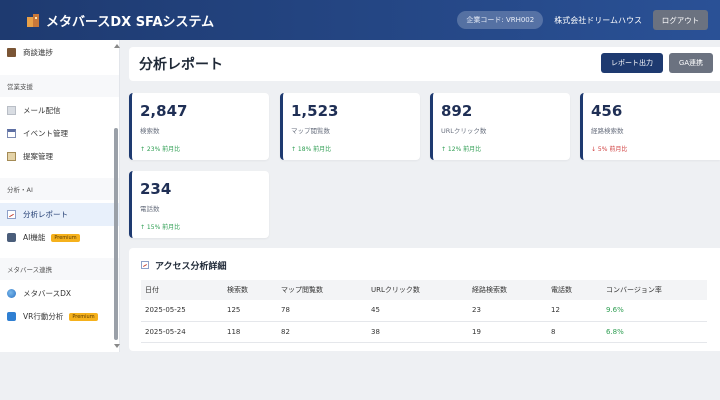  Describe the element at coordinates (42, 110) in the screenshot. I see `sidebar-item-label: メール配信` at that location.